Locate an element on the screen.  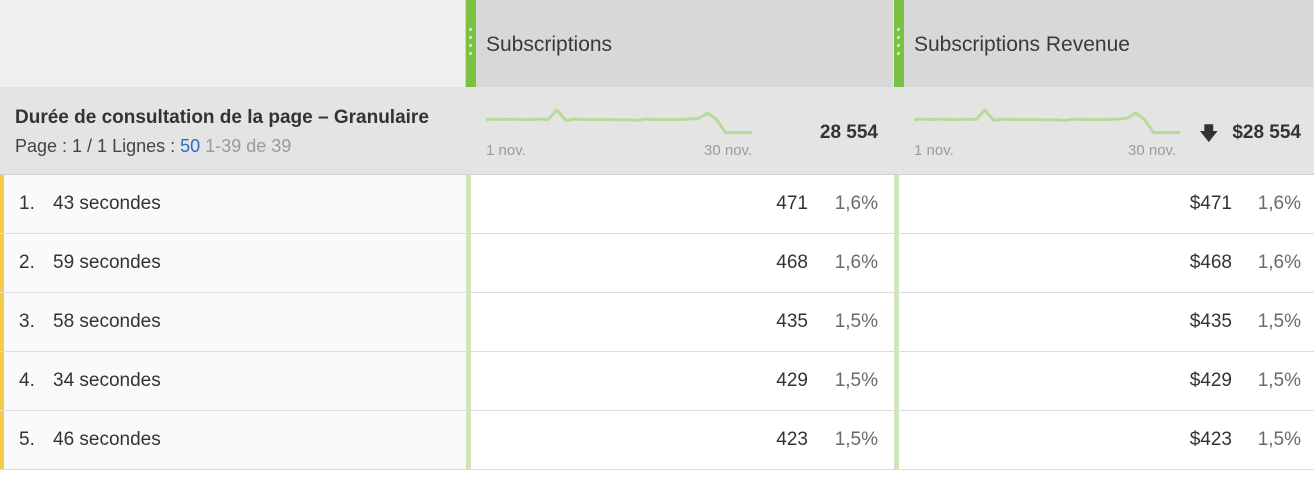
row-label: 34 secondes is located at coordinates (107, 381).